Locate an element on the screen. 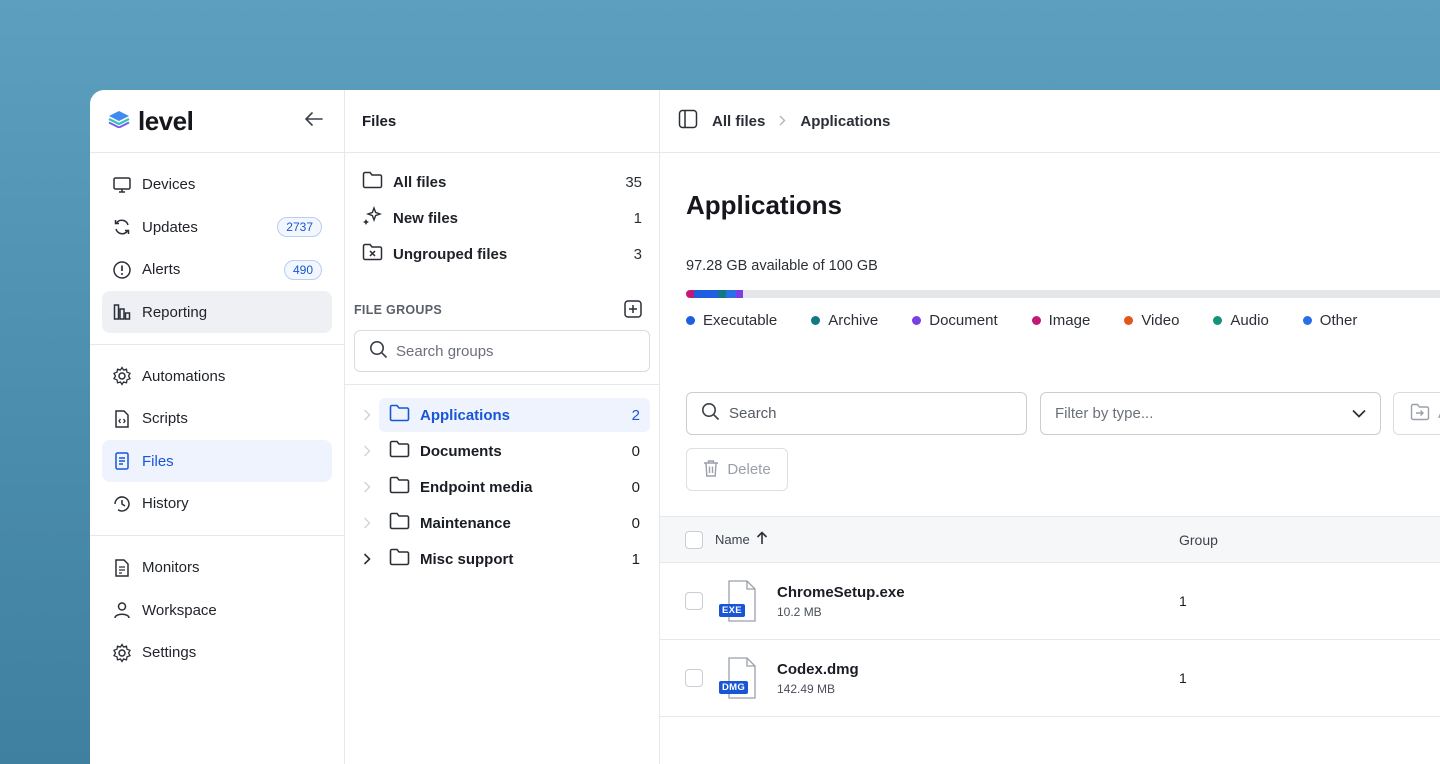 This screenshot has height=764, width=1440. group-item-documents: Documents 0 is located at coordinates (502, 451).